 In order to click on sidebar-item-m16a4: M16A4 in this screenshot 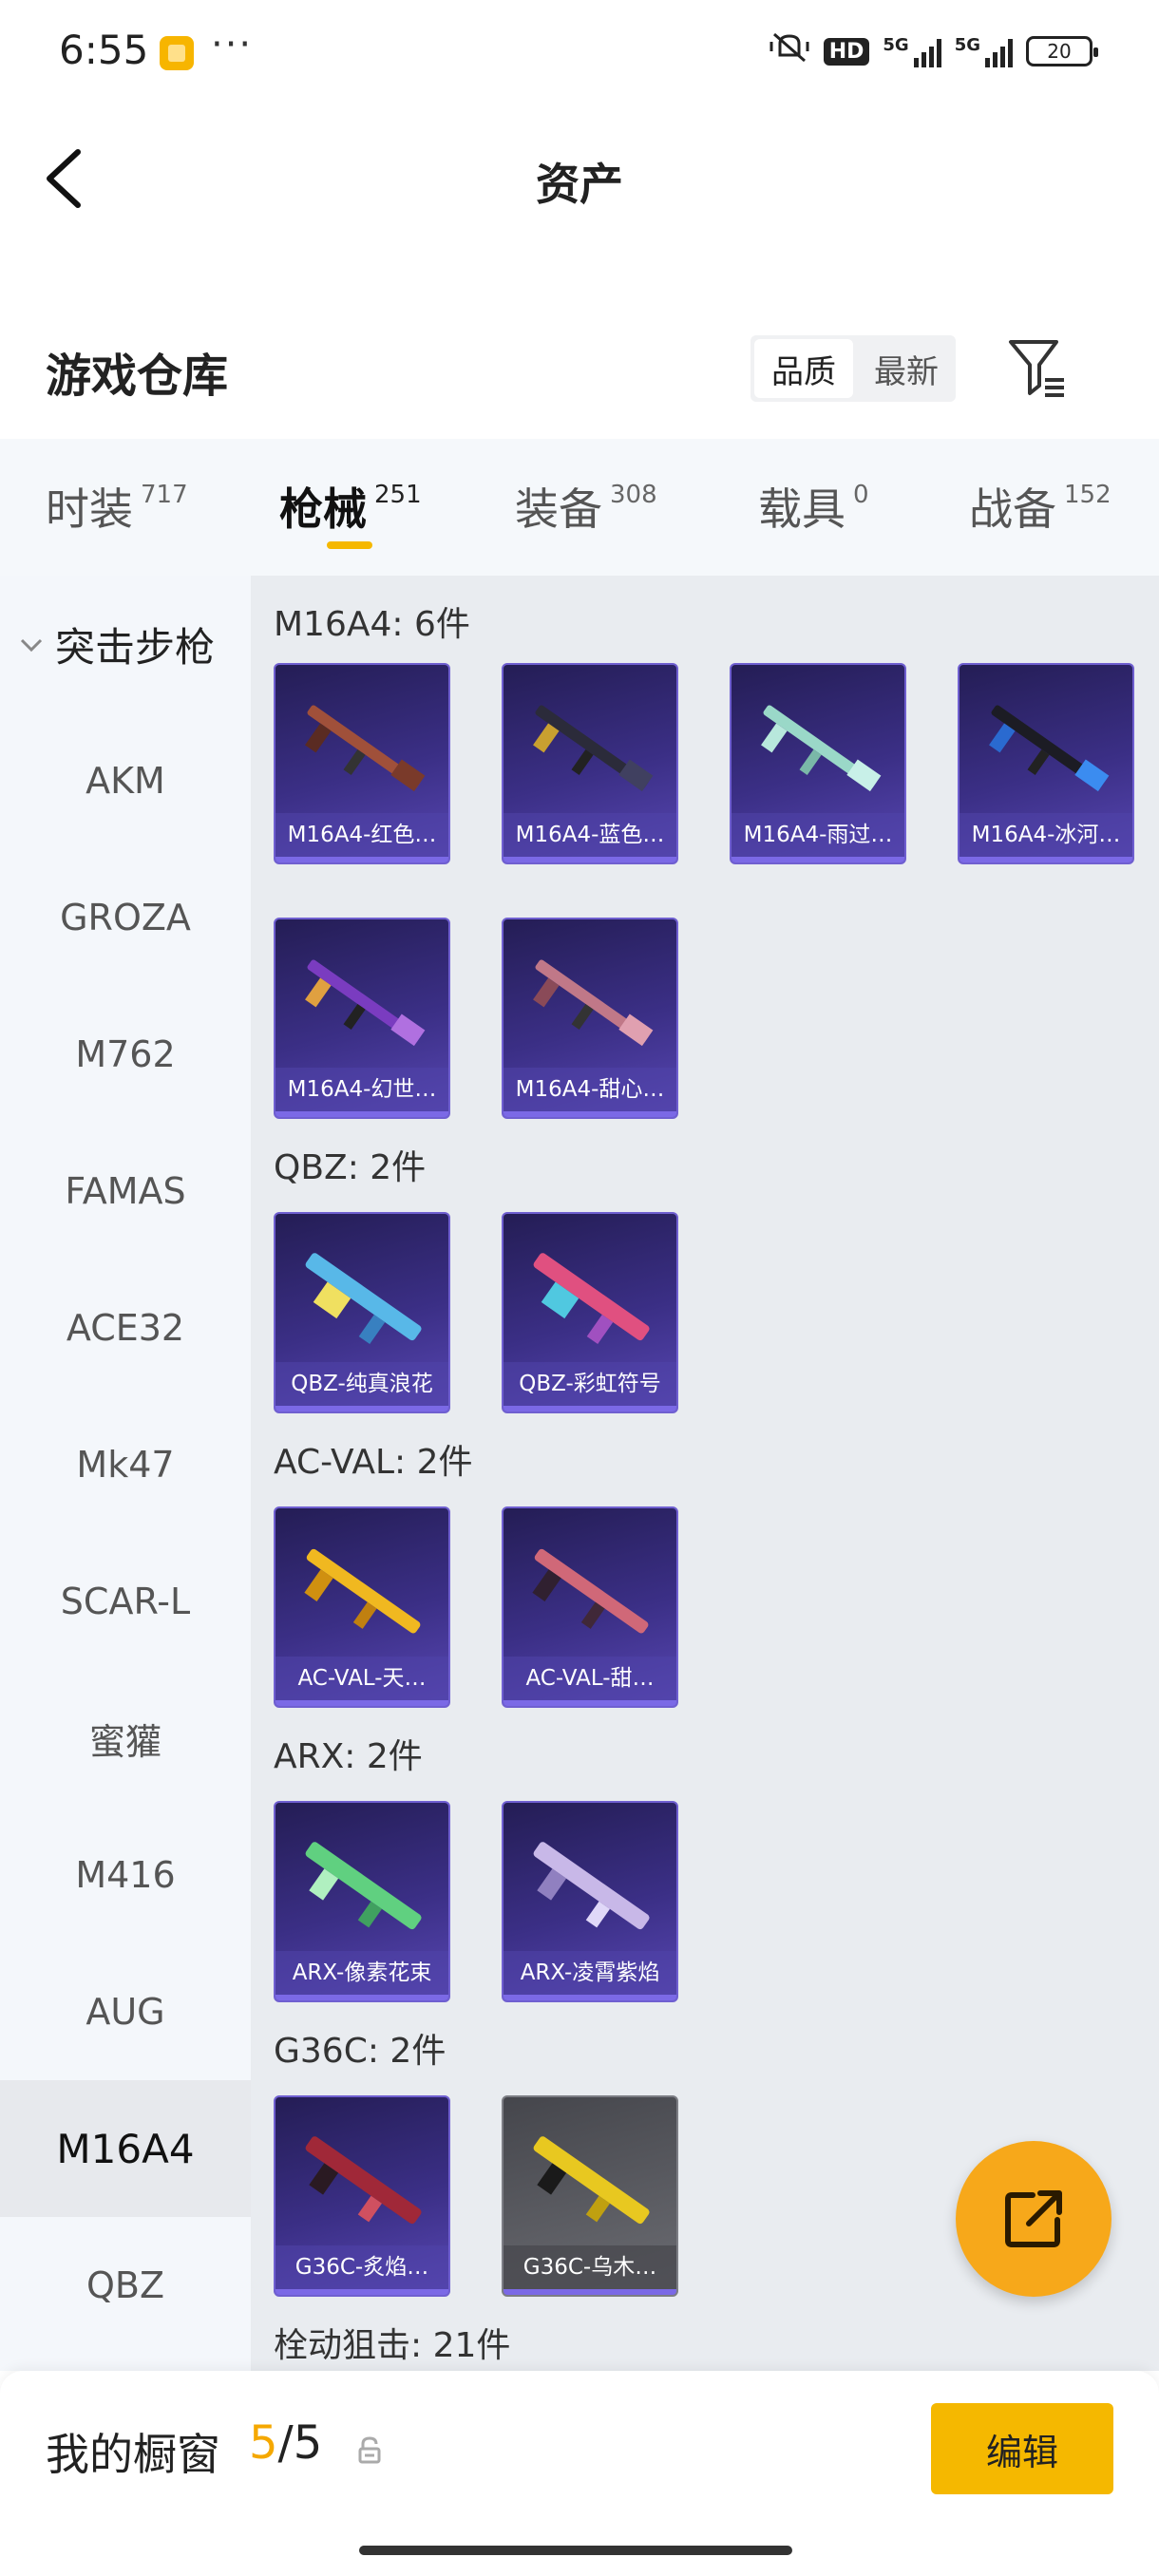, I will do `click(125, 2148)`.